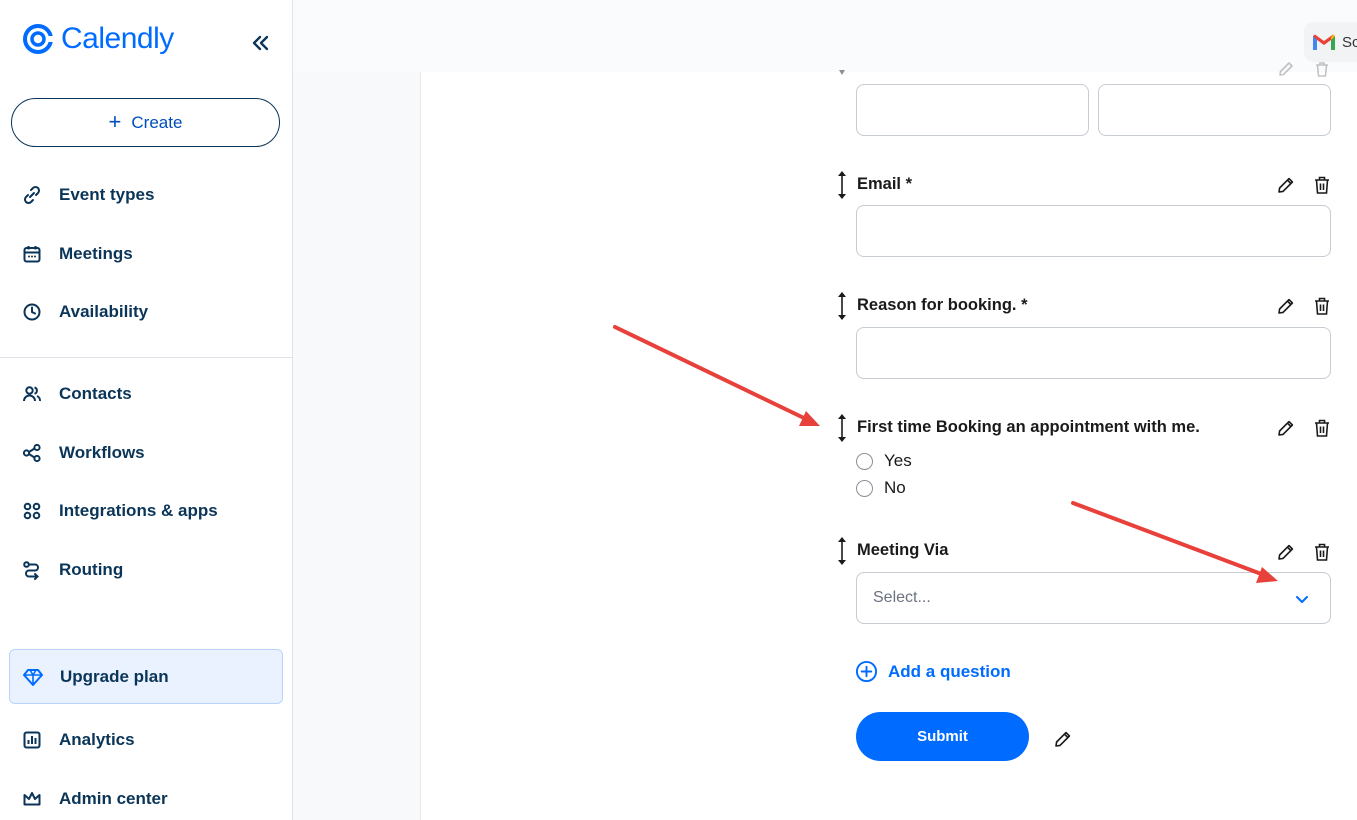 This screenshot has height=820, width=1357. I want to click on create-button: + Create, so click(145, 122).